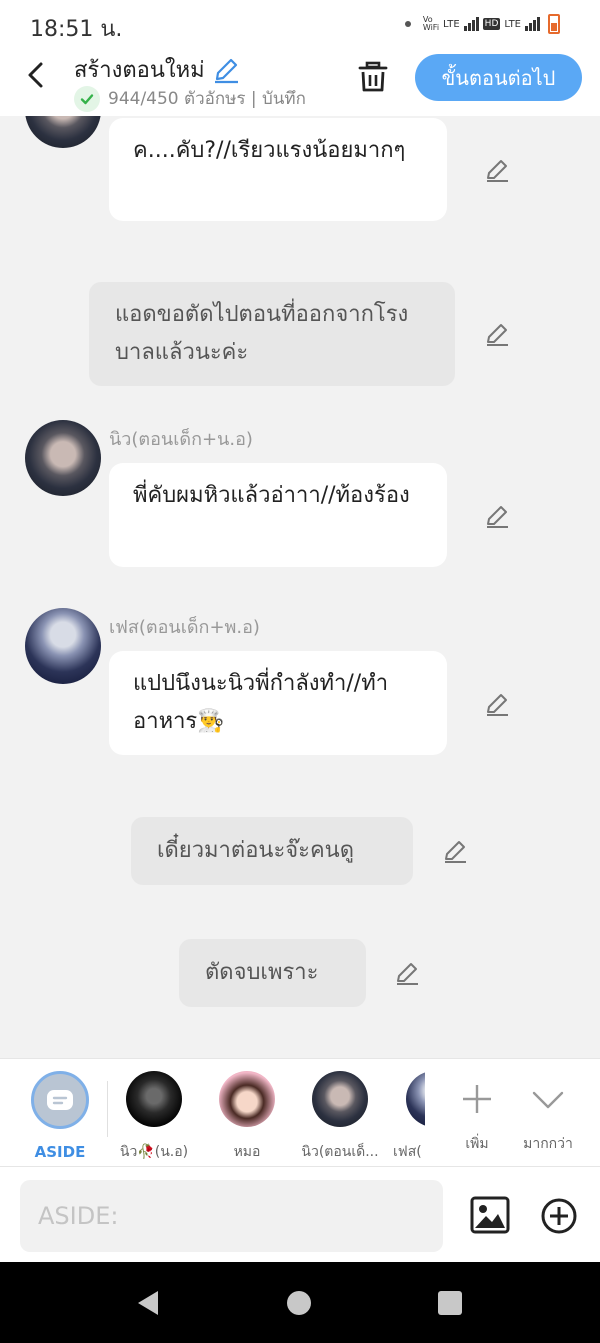 The width and height of the screenshot is (600, 1343). What do you see at coordinates (148, 1303) in the screenshot?
I see `nav-back-icon` at bounding box center [148, 1303].